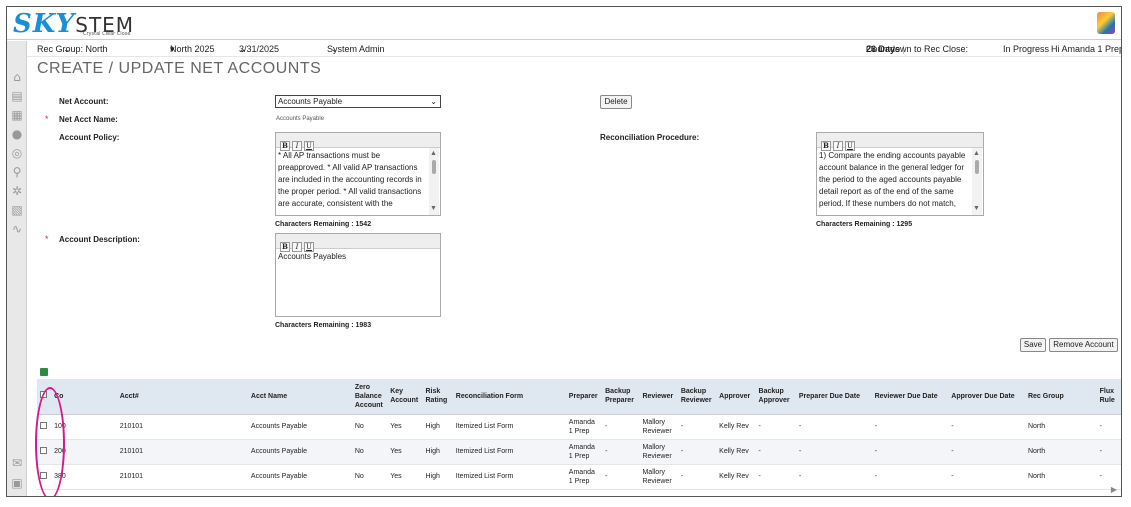  I want to click on net-acct-name-value: Accounts Payable, so click(300, 119).